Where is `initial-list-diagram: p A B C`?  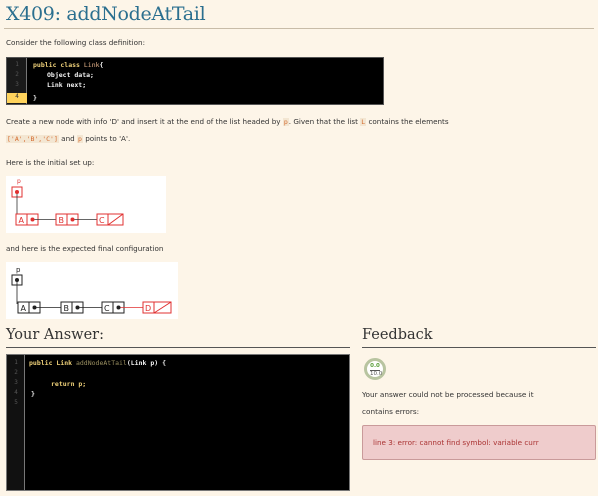 initial-list-diagram: p A B C is located at coordinates (86, 204).